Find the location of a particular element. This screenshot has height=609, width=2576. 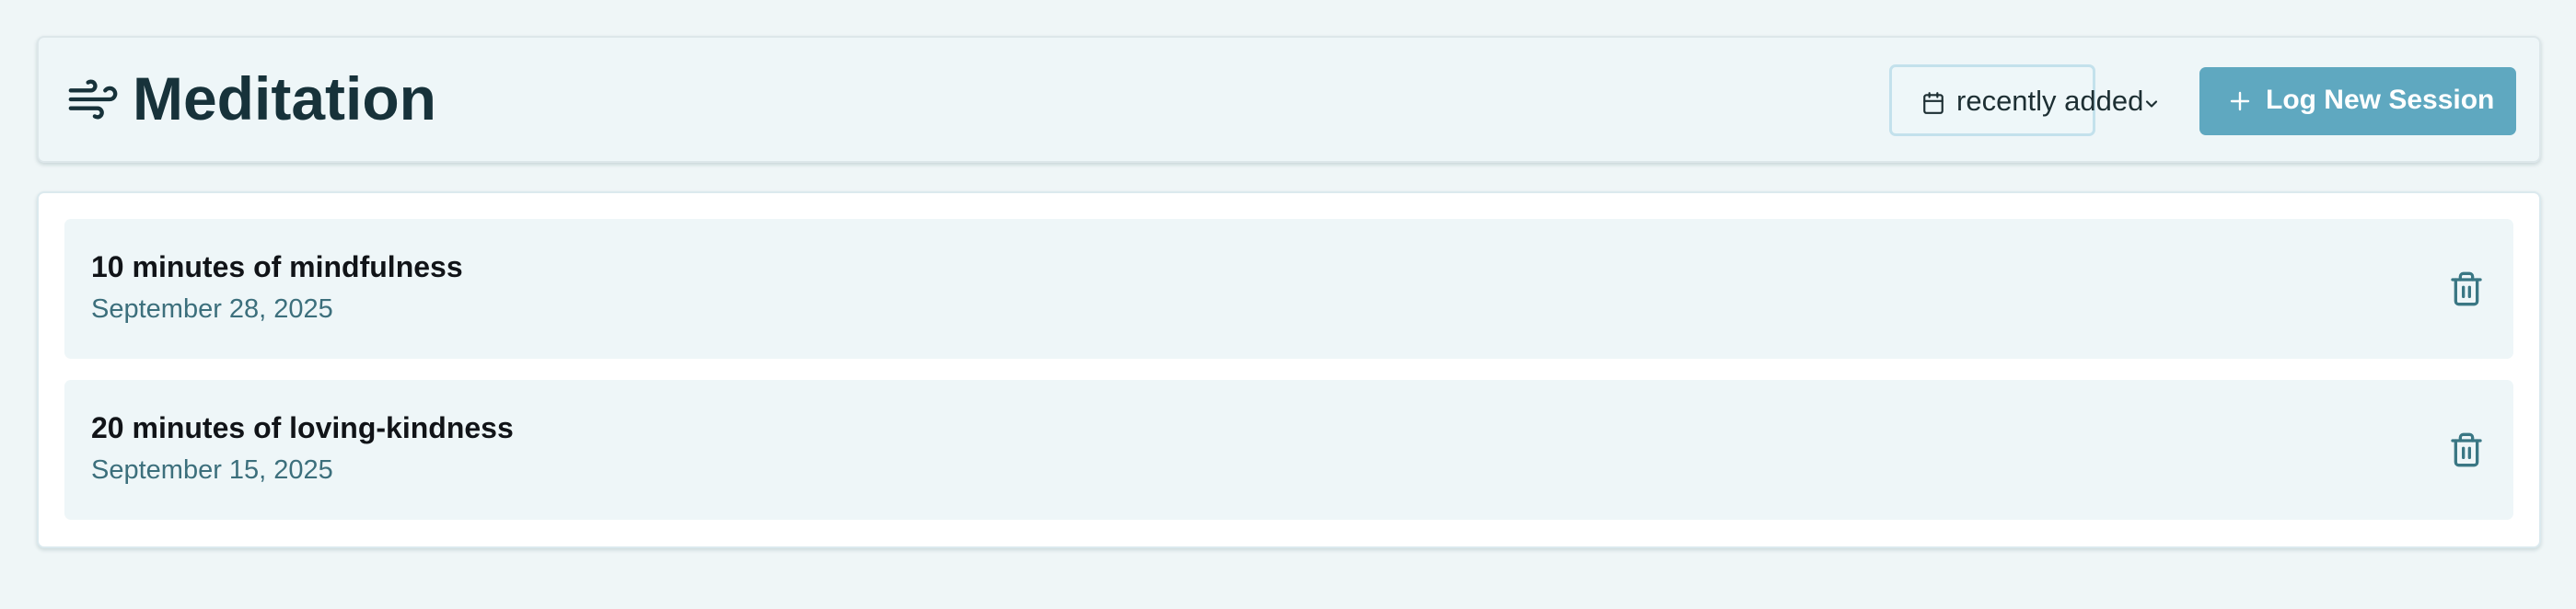

plus-icon is located at coordinates (2240, 101).